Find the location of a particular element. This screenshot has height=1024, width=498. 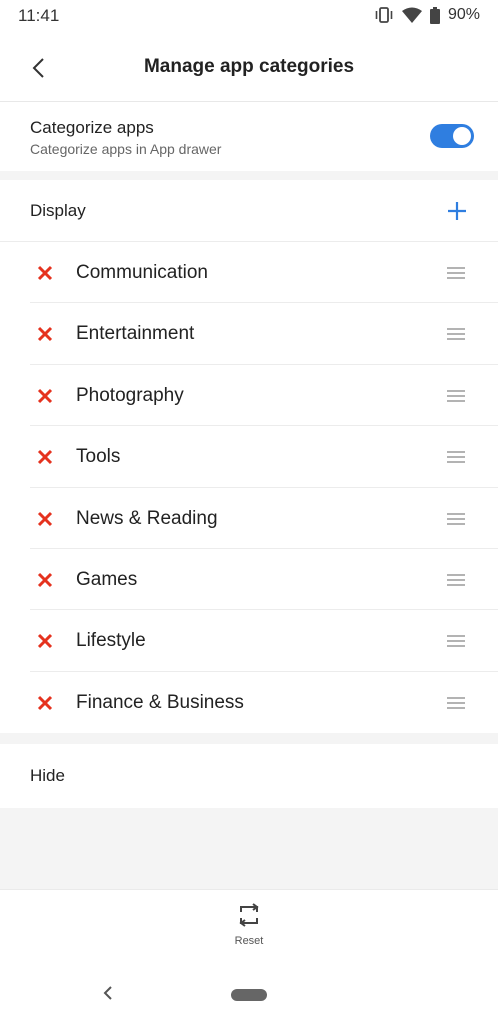

categorize-apps-subtitle: Categorize apps in App drawer is located at coordinates (126, 149).